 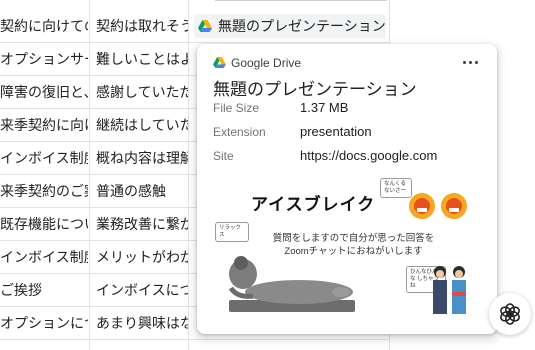 I want to click on more-vert-icon, so click(x=471, y=62).